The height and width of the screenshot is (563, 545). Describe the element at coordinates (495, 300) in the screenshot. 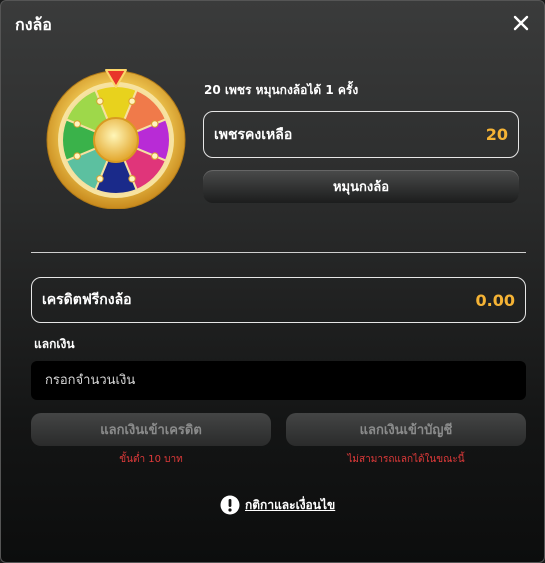

I see `free-credit-value: 0.00` at that location.